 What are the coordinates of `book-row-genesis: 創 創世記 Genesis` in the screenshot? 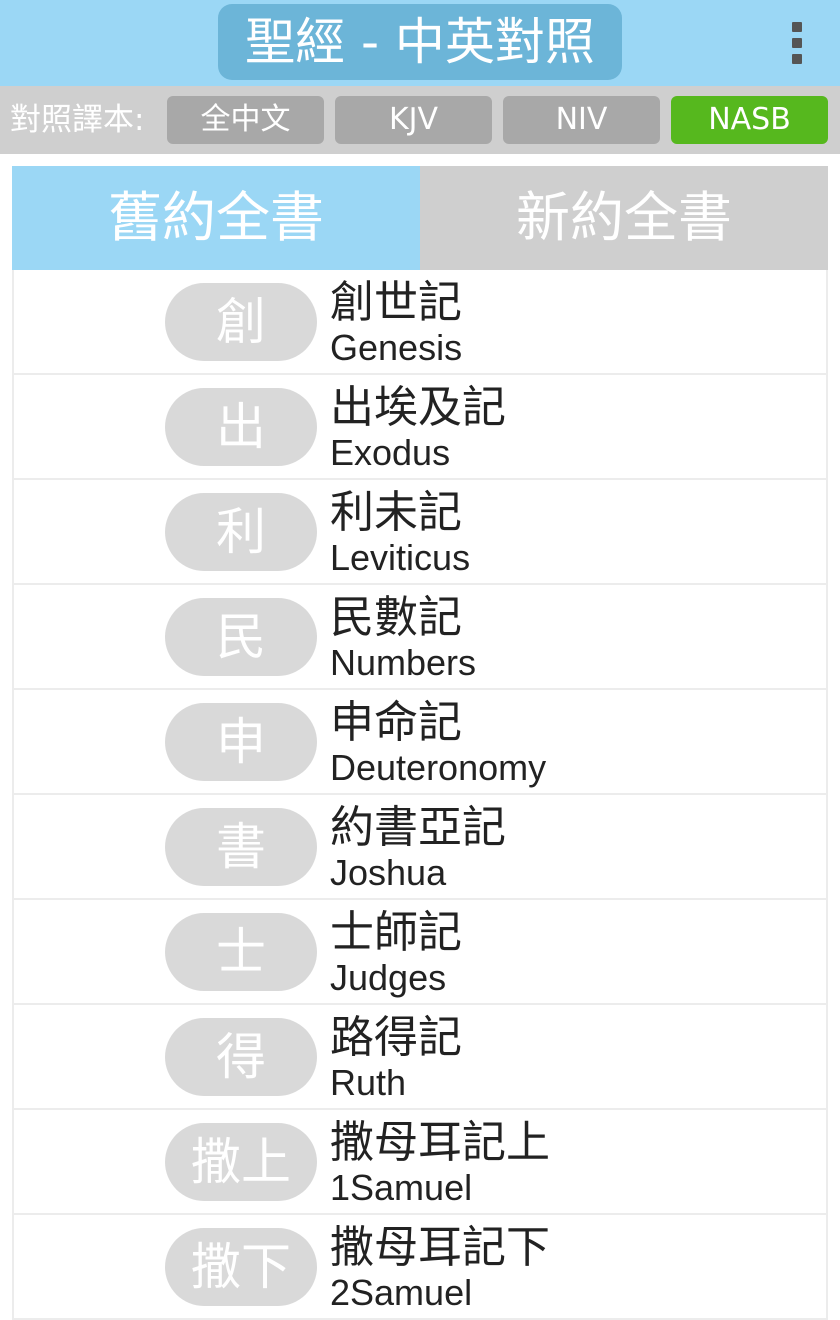 It's located at (420, 322).